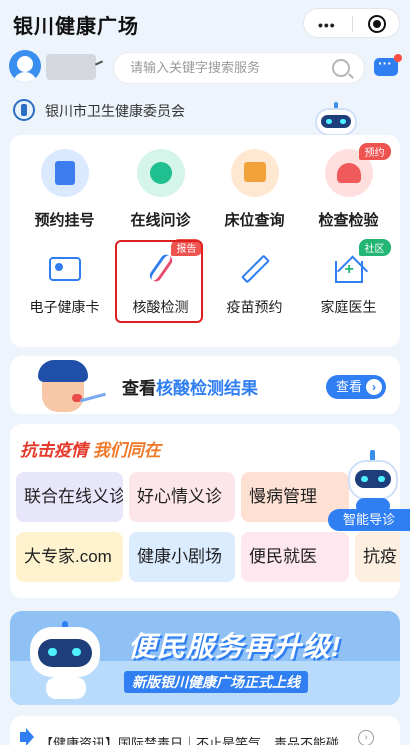 This screenshot has width=410, height=745. I want to click on syringe-glyph, so click(255, 269).